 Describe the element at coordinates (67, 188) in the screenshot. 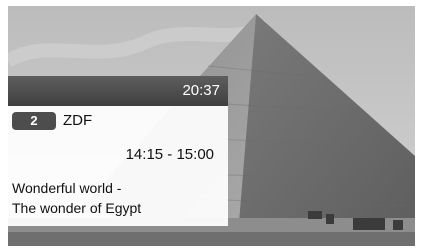

I see `program-title-line-1: Wonderful world -` at that location.